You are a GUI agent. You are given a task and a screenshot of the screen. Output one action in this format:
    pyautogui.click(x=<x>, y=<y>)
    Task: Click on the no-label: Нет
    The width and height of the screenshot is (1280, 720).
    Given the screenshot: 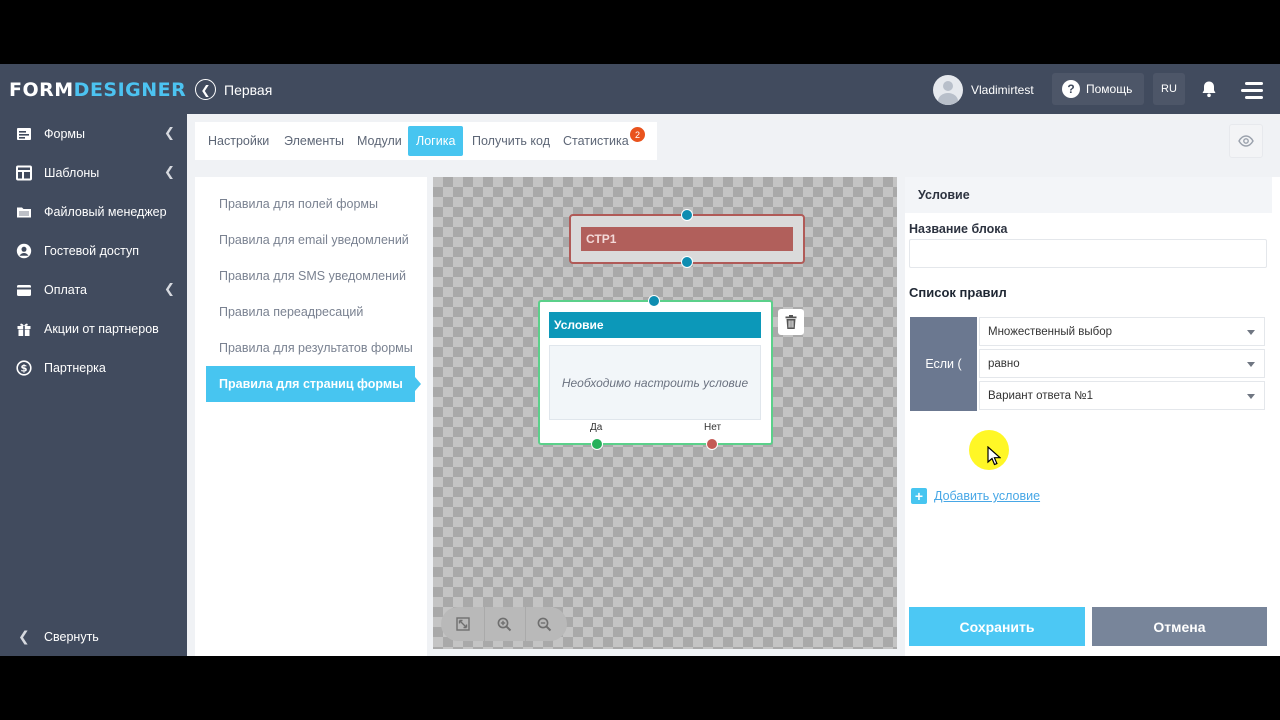 What is the action you would take?
    pyautogui.click(x=713, y=427)
    